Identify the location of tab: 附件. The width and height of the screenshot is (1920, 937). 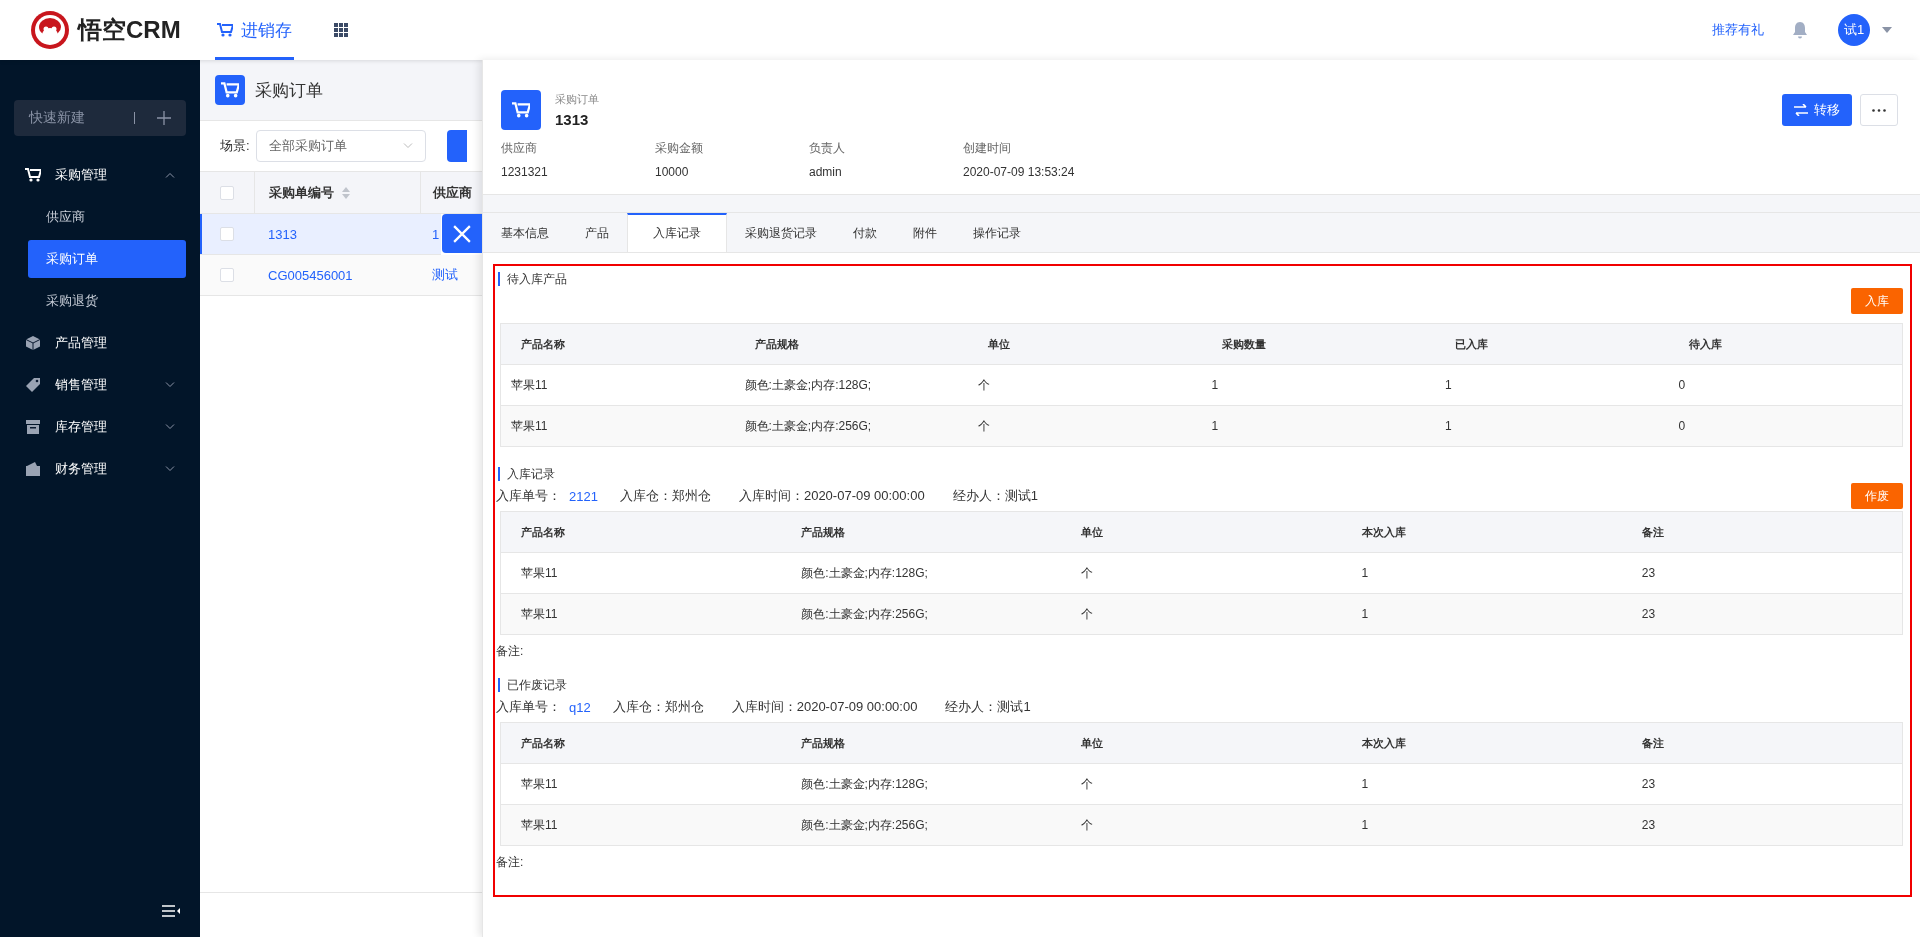
(925, 232).